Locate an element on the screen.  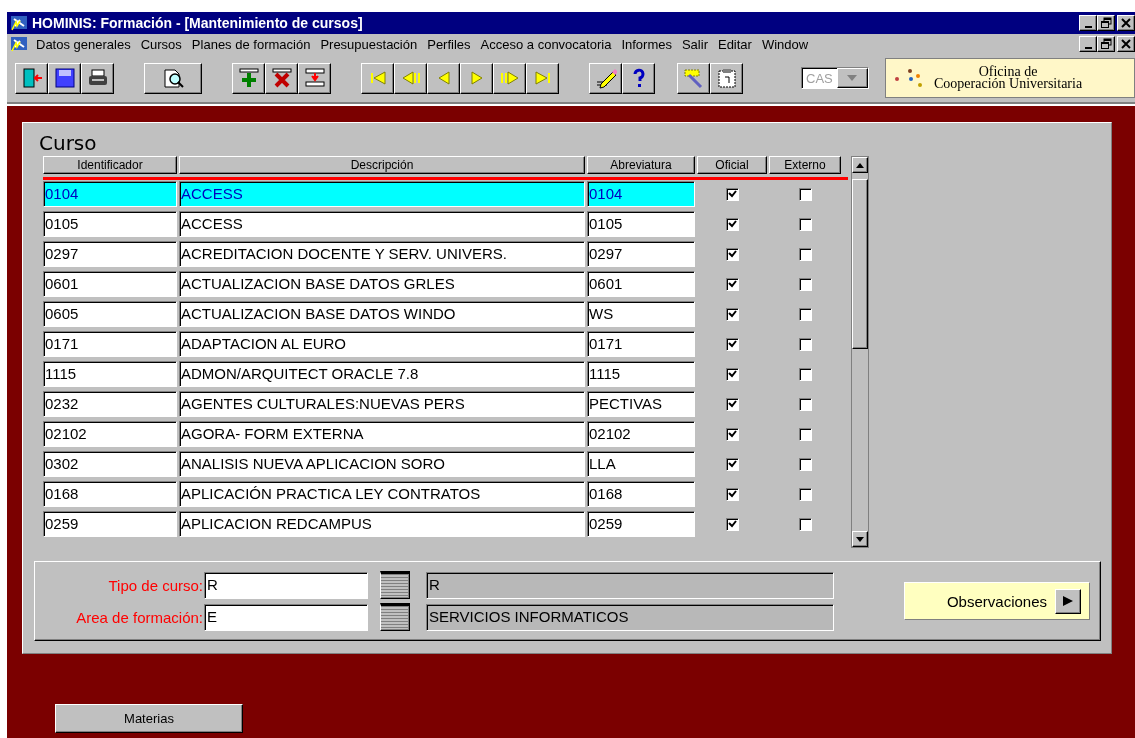
table-cell: ADAPTACION AL EURO is located at coordinates (382, 344).